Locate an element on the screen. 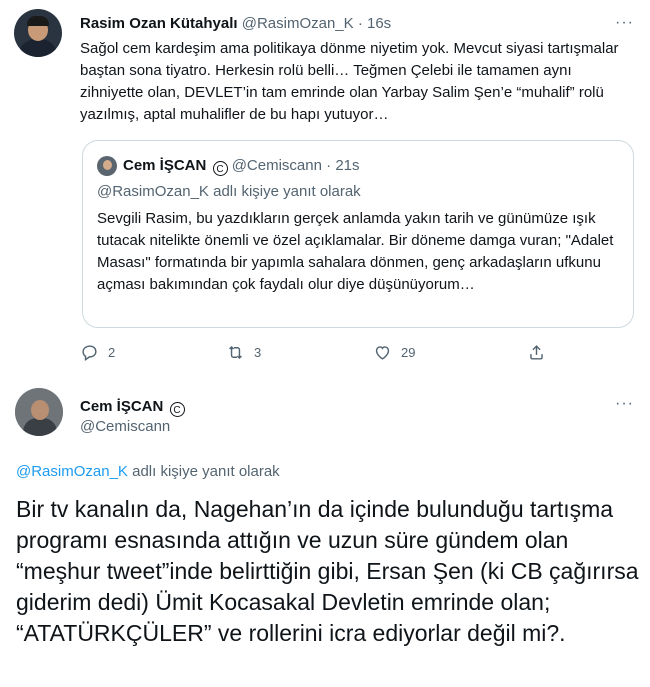 The image size is (650, 687). author-name: Cem İŞCAN is located at coordinates (121, 406).